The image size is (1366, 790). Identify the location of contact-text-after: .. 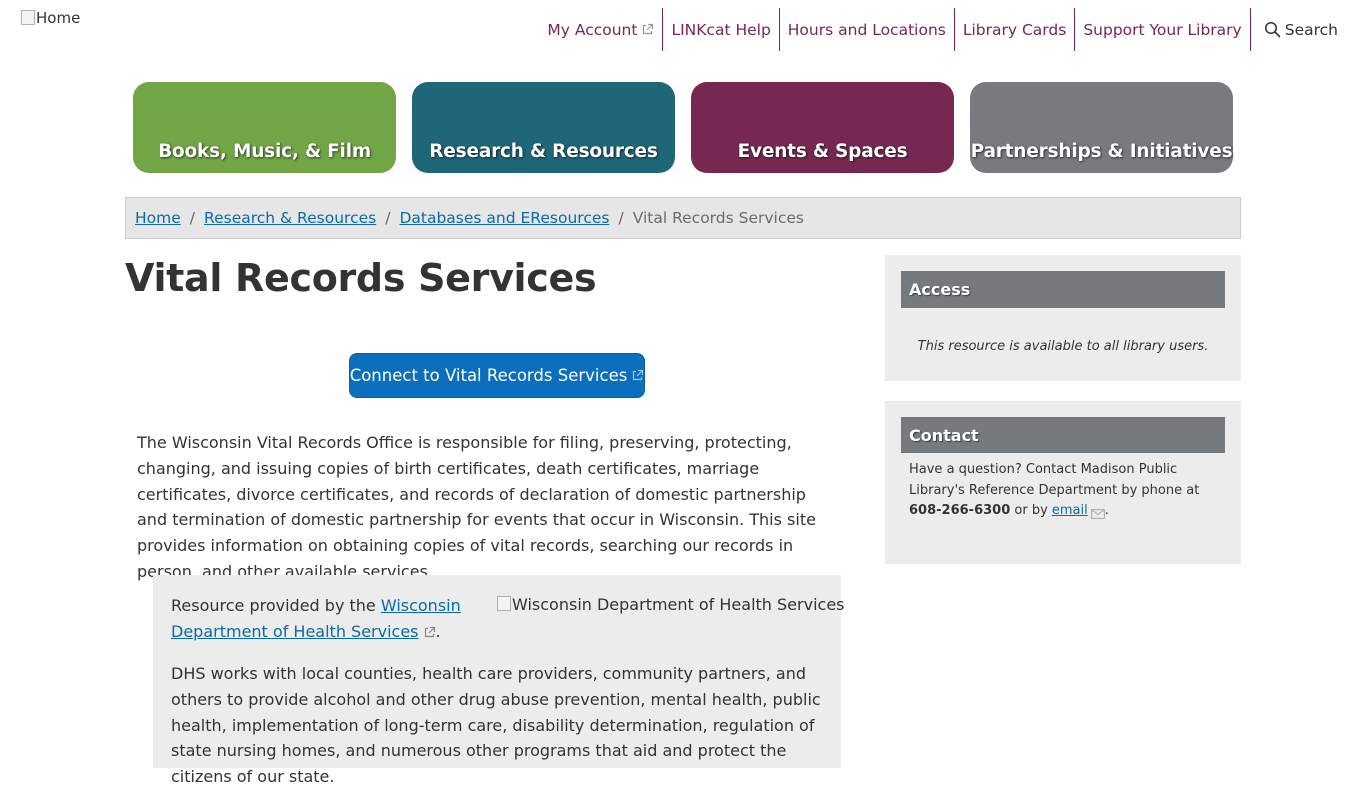
(1106, 510).